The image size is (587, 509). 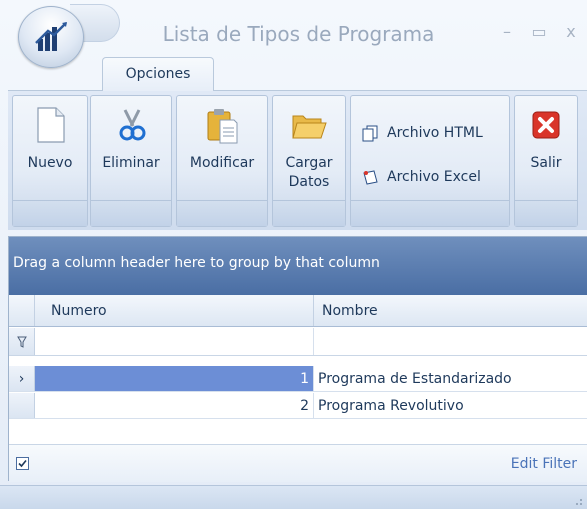 I want to click on maximize-button: ▭, so click(x=539, y=31).